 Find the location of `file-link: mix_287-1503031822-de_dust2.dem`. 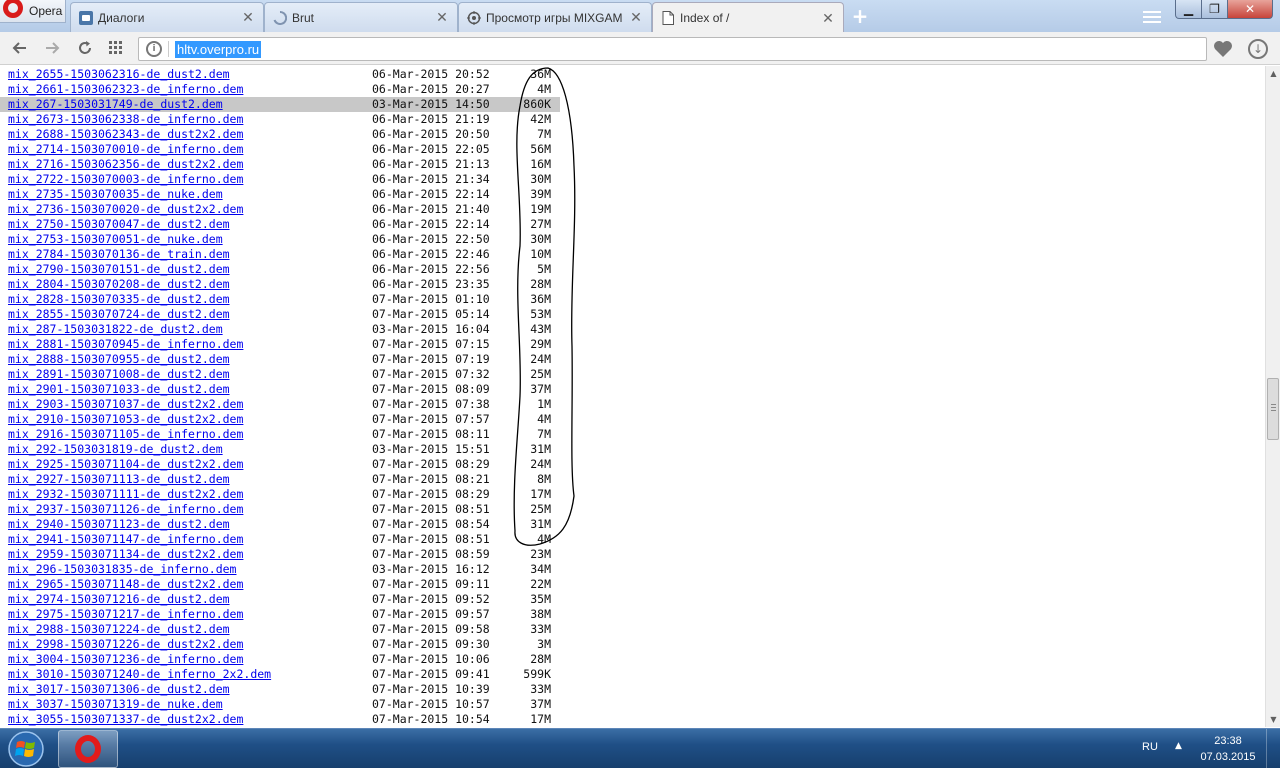

file-link: mix_287-1503031822-de_dust2.dem is located at coordinates (115, 329).